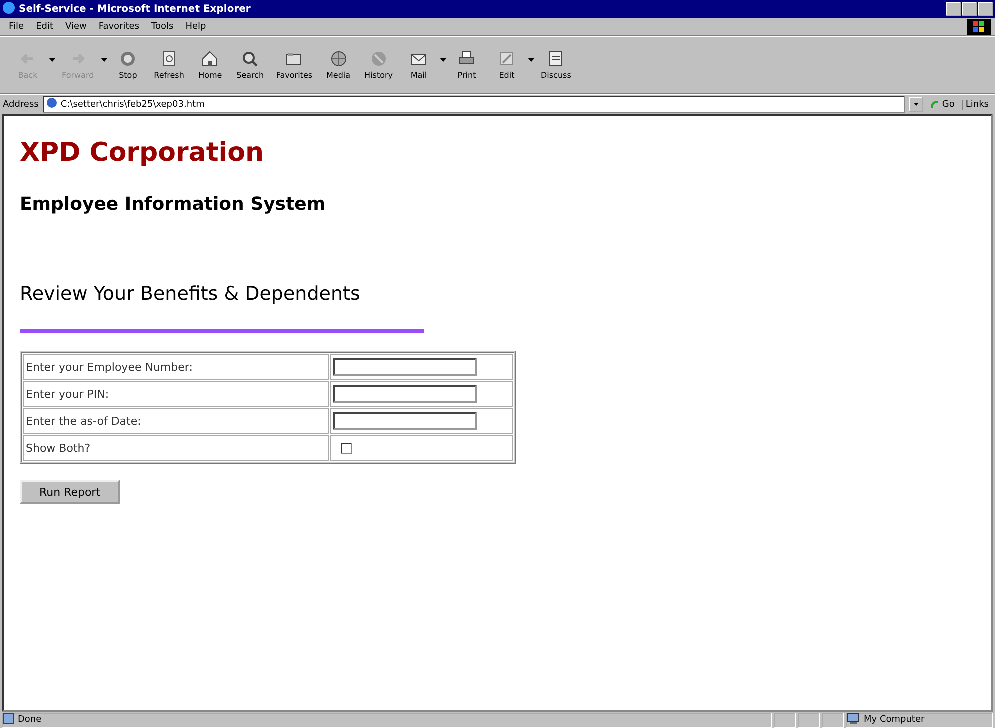  What do you see at coordinates (135, 9) in the screenshot?
I see `window-title: Self-Service - Microsoft Internet Explorer` at bounding box center [135, 9].